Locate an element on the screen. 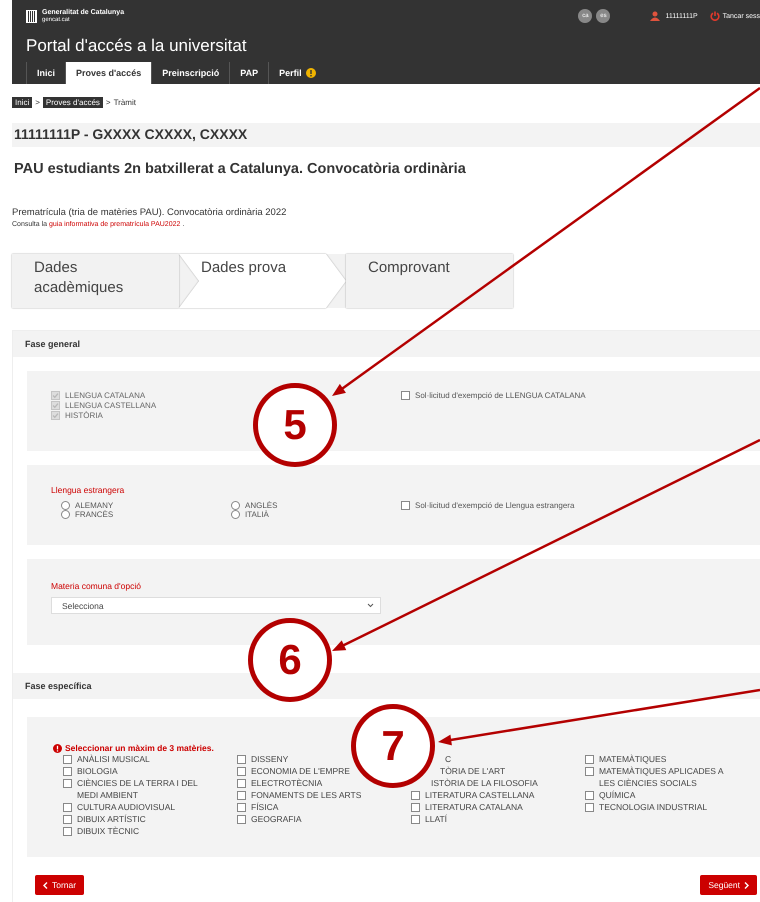 This screenshot has width=760, height=902. error-icon is located at coordinates (57, 748).